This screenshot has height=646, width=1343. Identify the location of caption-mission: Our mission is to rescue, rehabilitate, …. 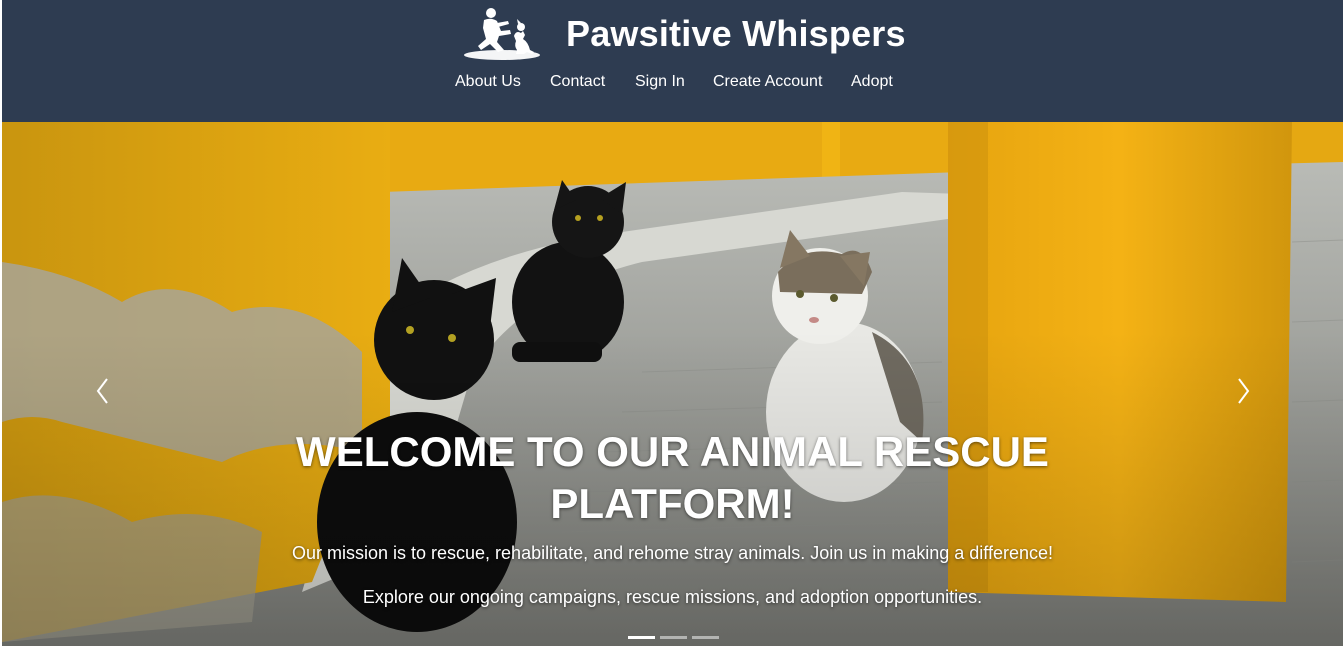
(672, 553).